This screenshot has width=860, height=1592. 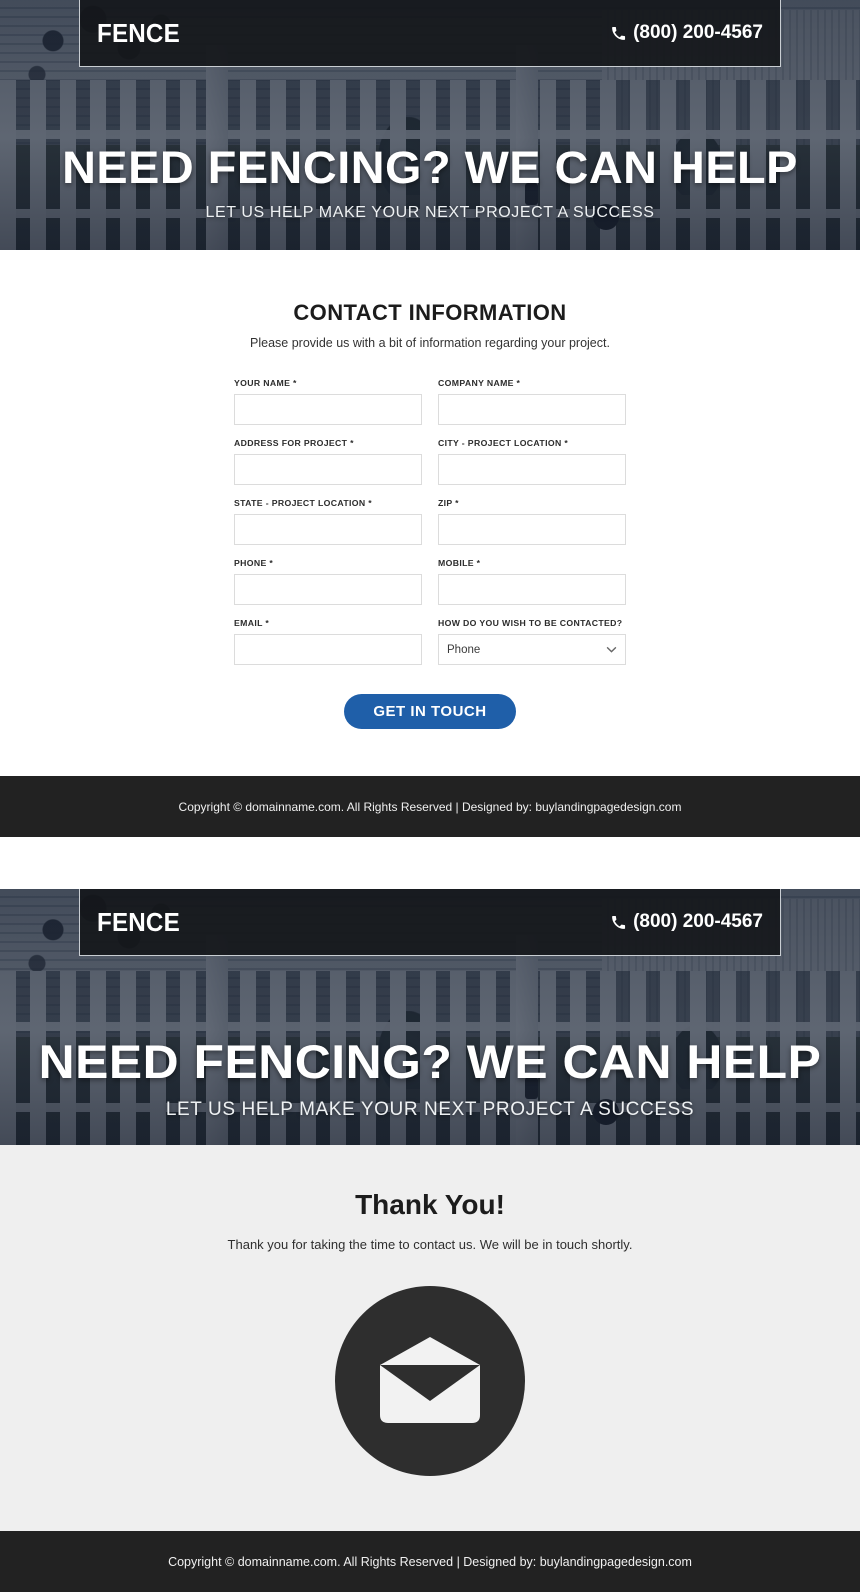 I want to click on contact-preference-select: Phone, so click(x=532, y=649).